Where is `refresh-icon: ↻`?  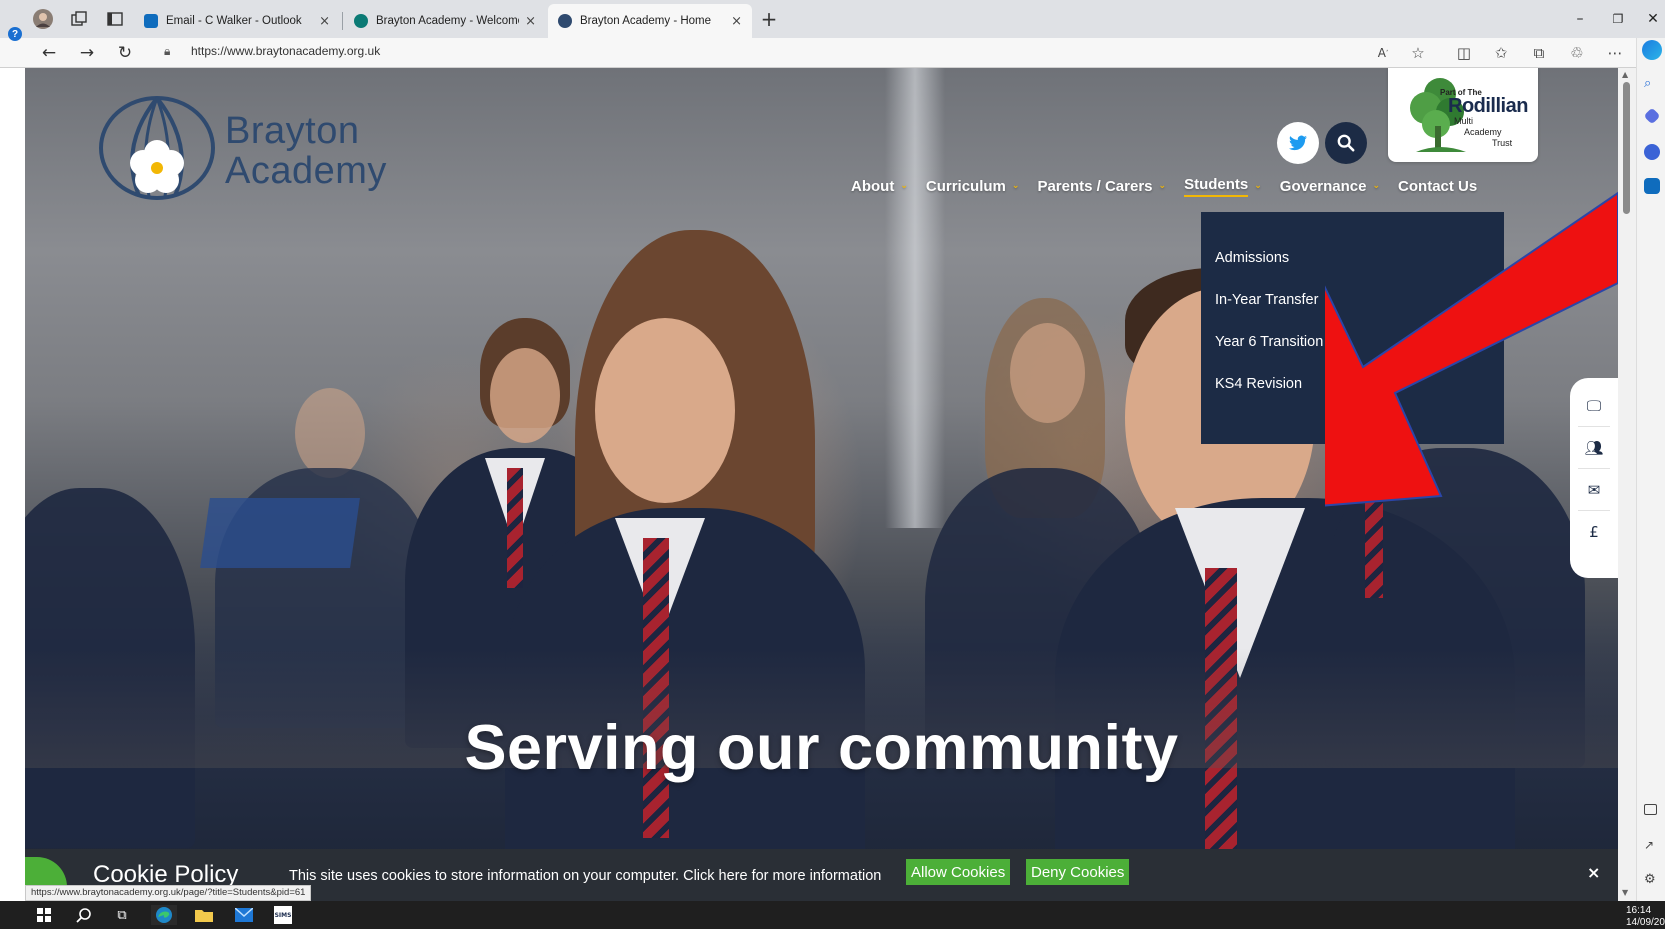 refresh-icon: ↻ is located at coordinates (125, 53).